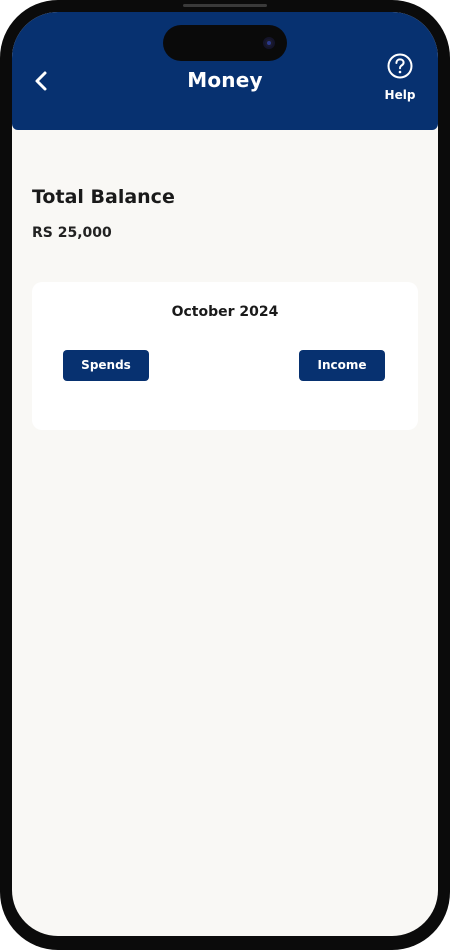 This screenshot has height=950, width=450. Describe the element at coordinates (72, 233) in the screenshot. I see `total-balance-amount: RS 25,000` at that location.